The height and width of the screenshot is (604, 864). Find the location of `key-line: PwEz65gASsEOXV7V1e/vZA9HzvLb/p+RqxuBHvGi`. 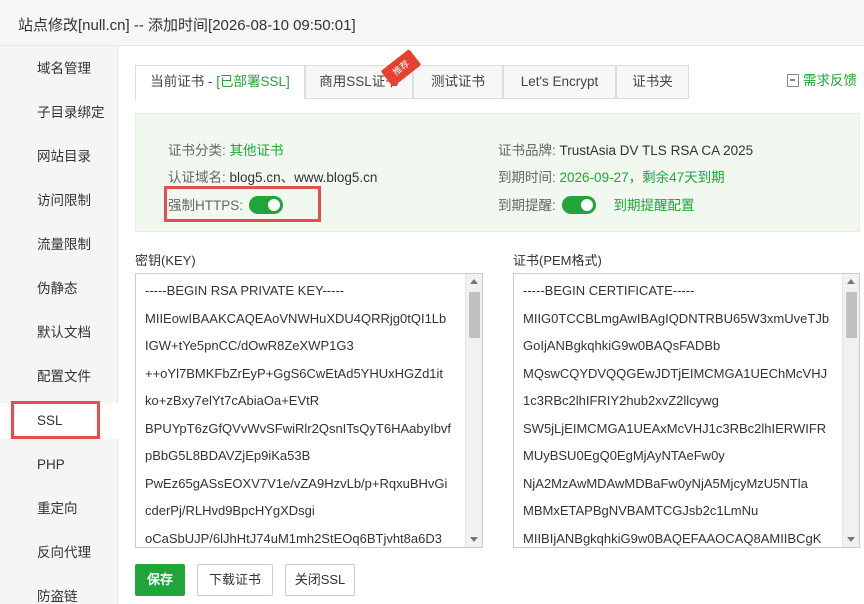

key-line: PwEz65gASsEOXV7V1e/vZA9HzvLb/p+RqxuBHvGi is located at coordinates (296, 483).